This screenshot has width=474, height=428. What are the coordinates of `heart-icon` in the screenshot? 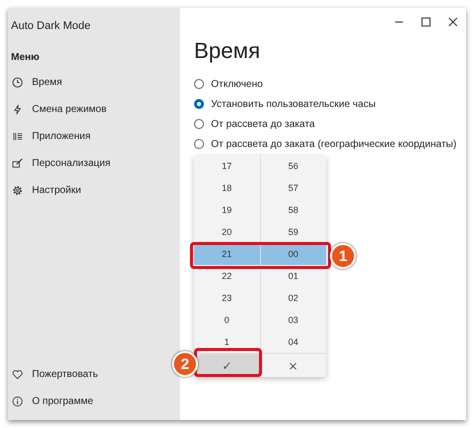 It's located at (17, 374).